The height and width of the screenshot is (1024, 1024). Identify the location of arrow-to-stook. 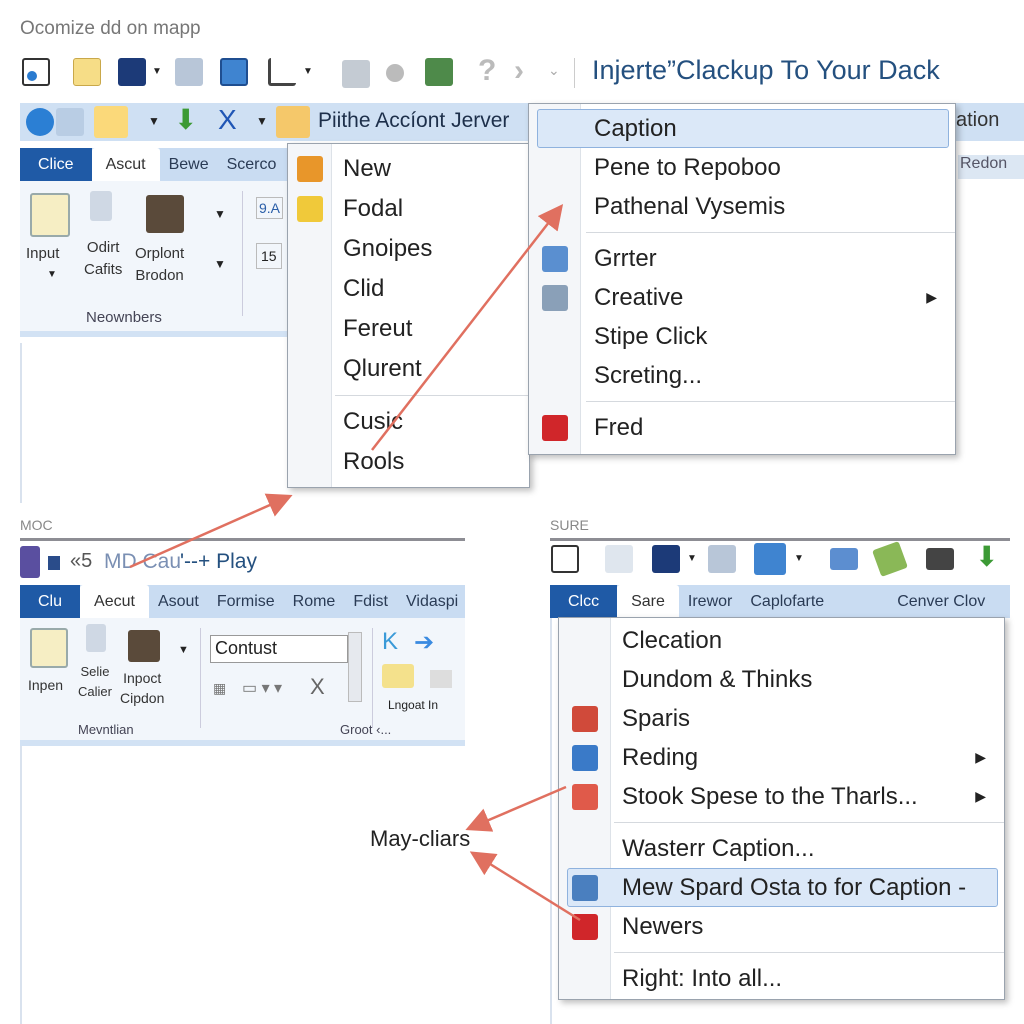
(516, 808).